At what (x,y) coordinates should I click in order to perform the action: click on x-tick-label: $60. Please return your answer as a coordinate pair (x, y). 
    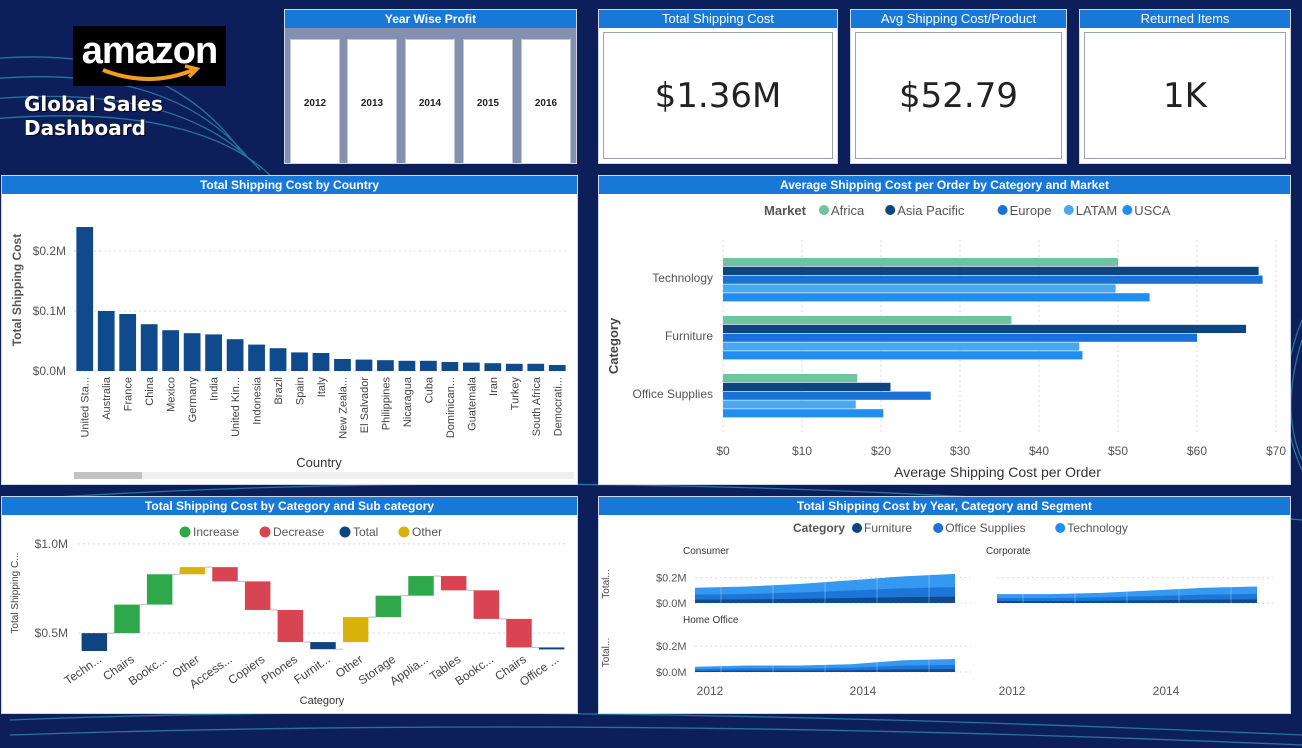
    Looking at the image, I should click on (1197, 451).